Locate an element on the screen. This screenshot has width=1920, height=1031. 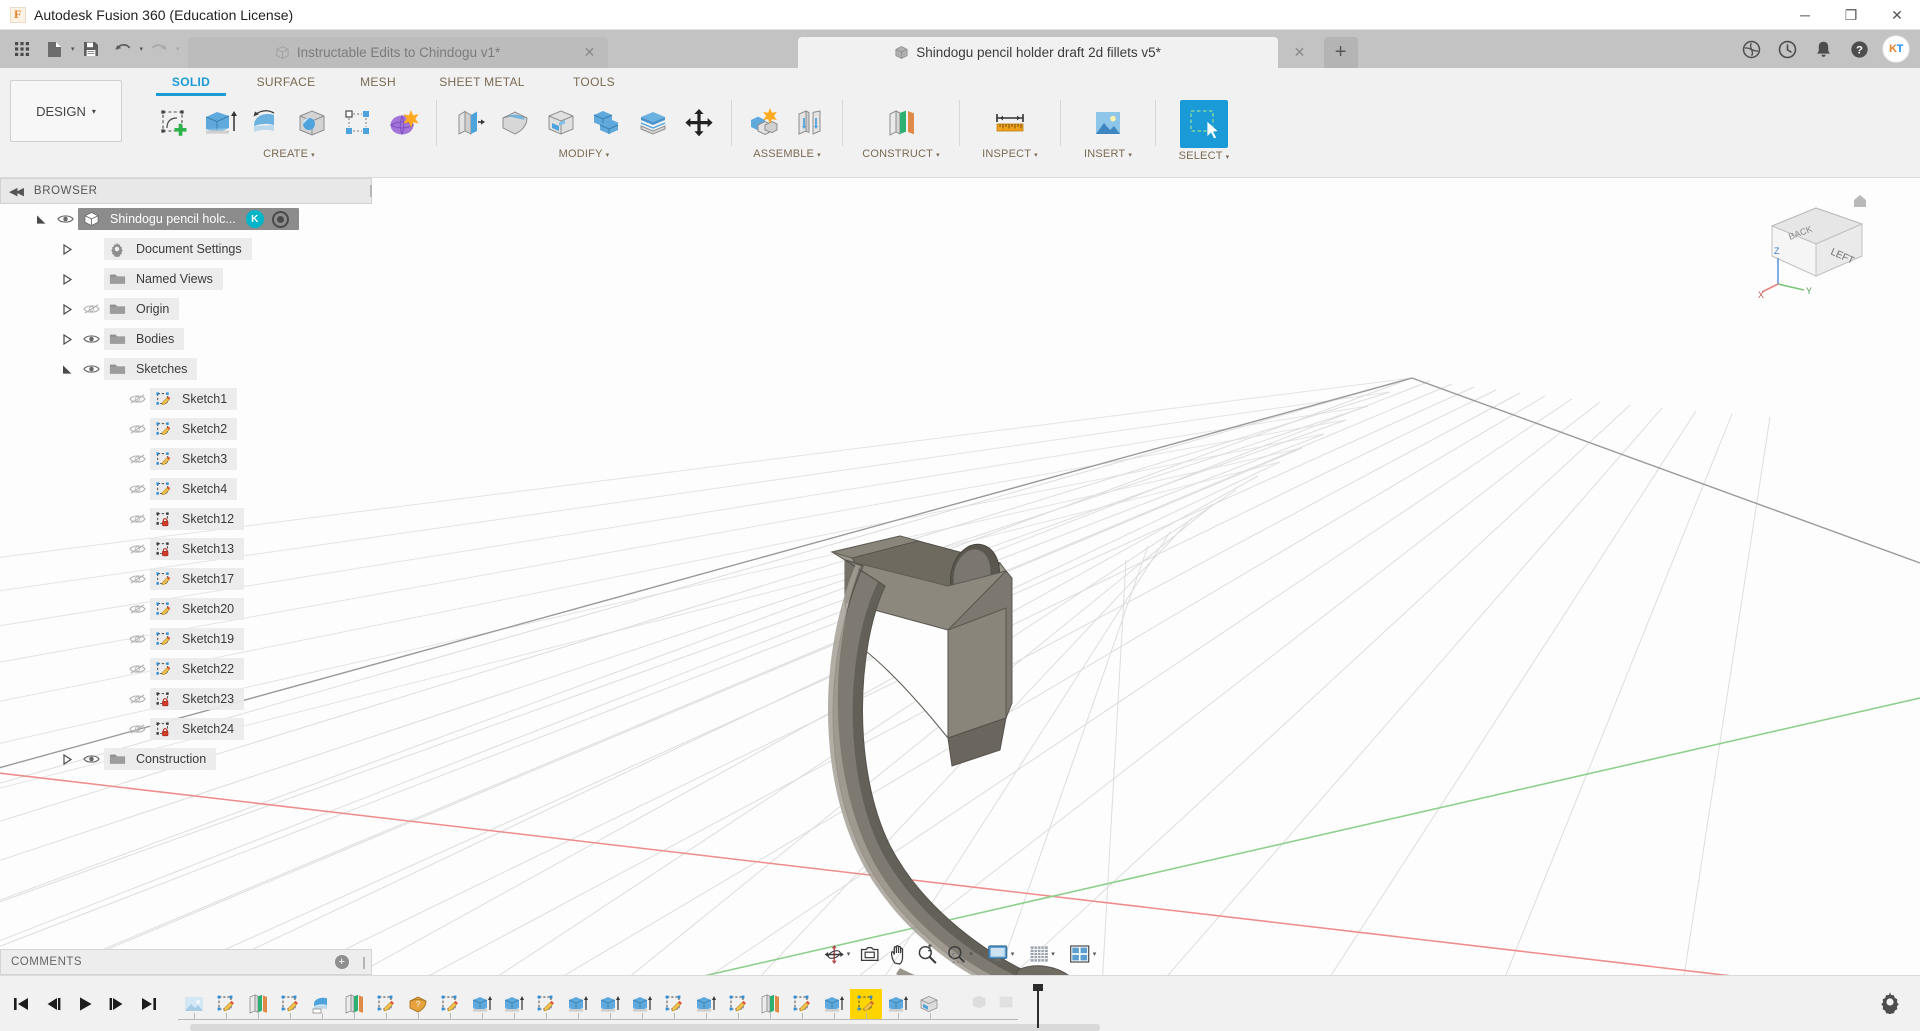
select-tool-button is located at coordinates (1204, 124).